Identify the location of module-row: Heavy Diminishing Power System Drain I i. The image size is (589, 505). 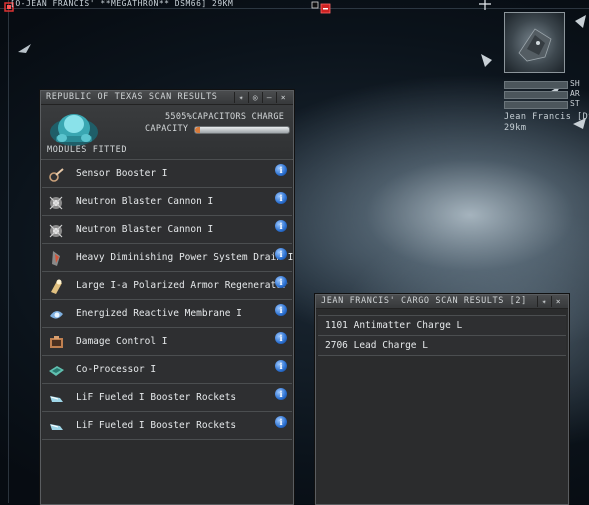
(168, 258).